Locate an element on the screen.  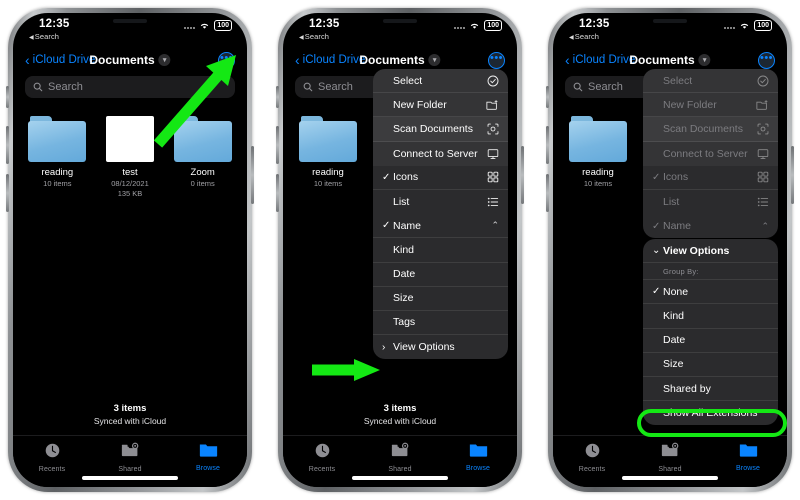
submenu-item-size: Size is located at coordinates (710, 365).